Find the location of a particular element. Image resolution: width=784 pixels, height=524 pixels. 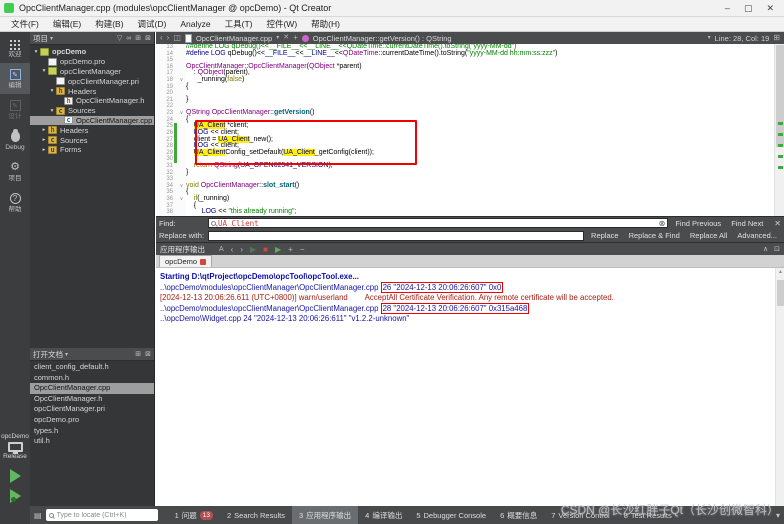

tree-item: ▸ Sources is located at coordinates (92, 140).